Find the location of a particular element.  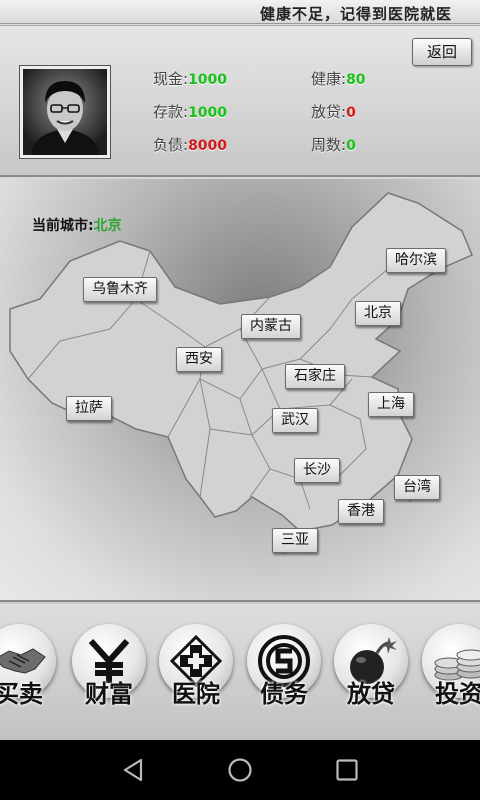

status-bar: 健康不足，记得到医院就医 is located at coordinates (240, 12).